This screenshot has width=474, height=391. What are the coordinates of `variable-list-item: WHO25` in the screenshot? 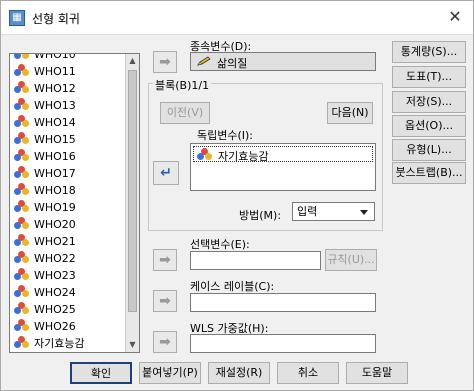 It's located at (45, 310).